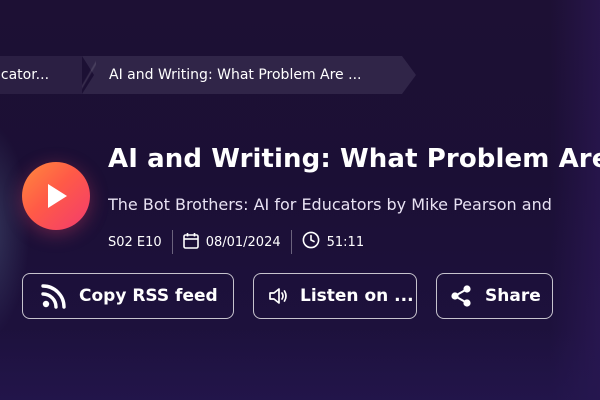  I want to click on rss-icon, so click(54, 296).